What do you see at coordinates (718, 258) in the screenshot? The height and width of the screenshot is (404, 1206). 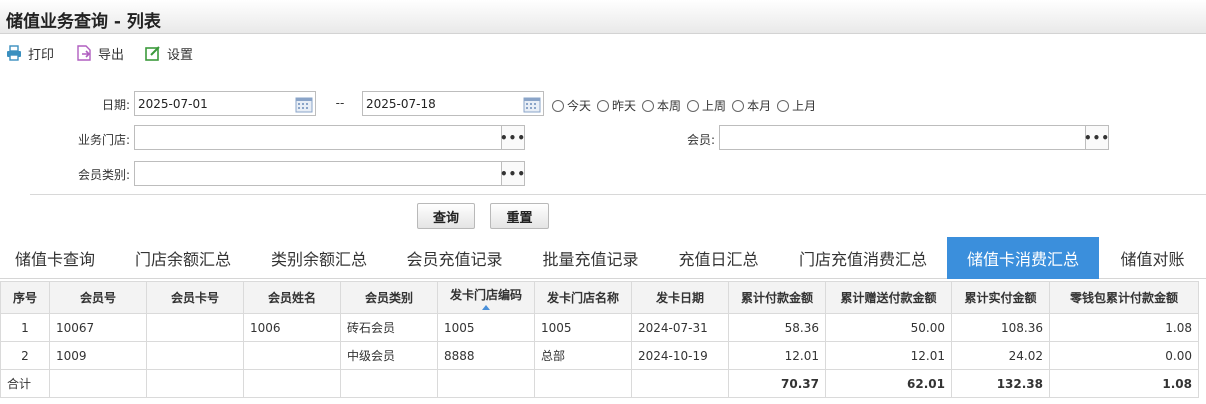 I see `tab-daily-recharge: 充值日汇总` at bounding box center [718, 258].